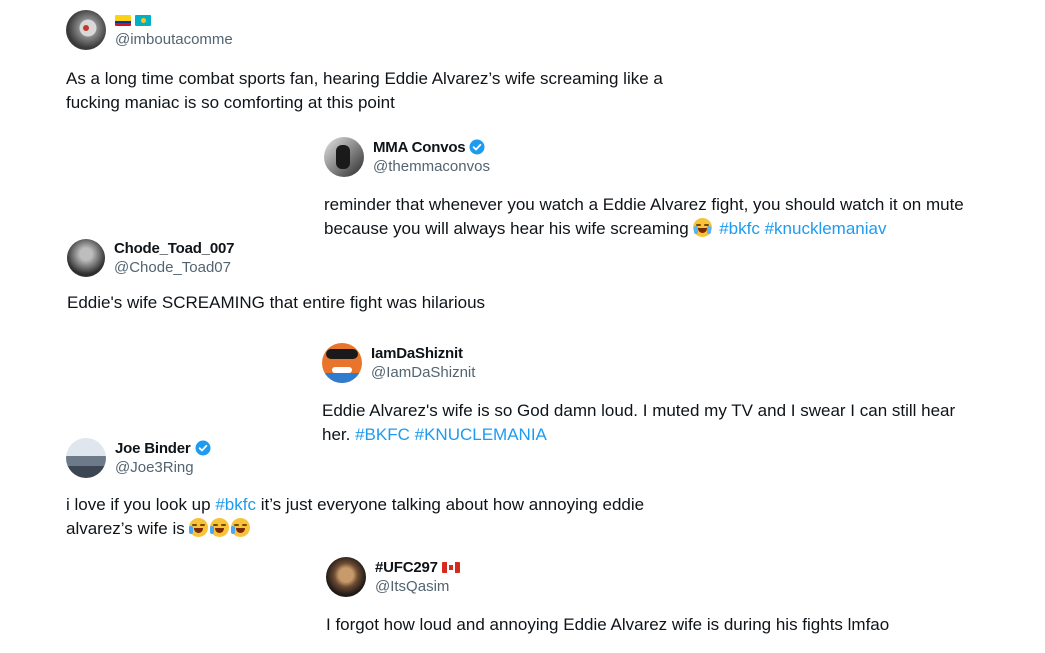 The width and height of the screenshot is (1045, 653). What do you see at coordinates (431, 167) in the screenshot?
I see `handle: @themmaconvos` at bounding box center [431, 167].